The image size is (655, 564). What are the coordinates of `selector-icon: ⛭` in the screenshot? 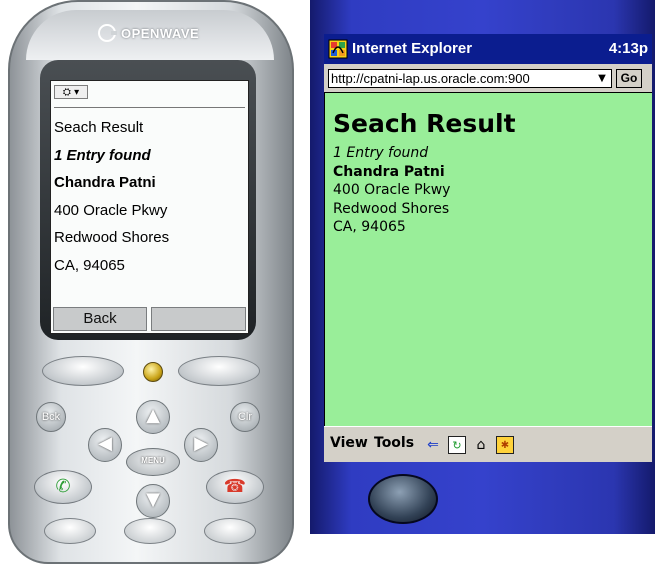 It's located at (66, 92).